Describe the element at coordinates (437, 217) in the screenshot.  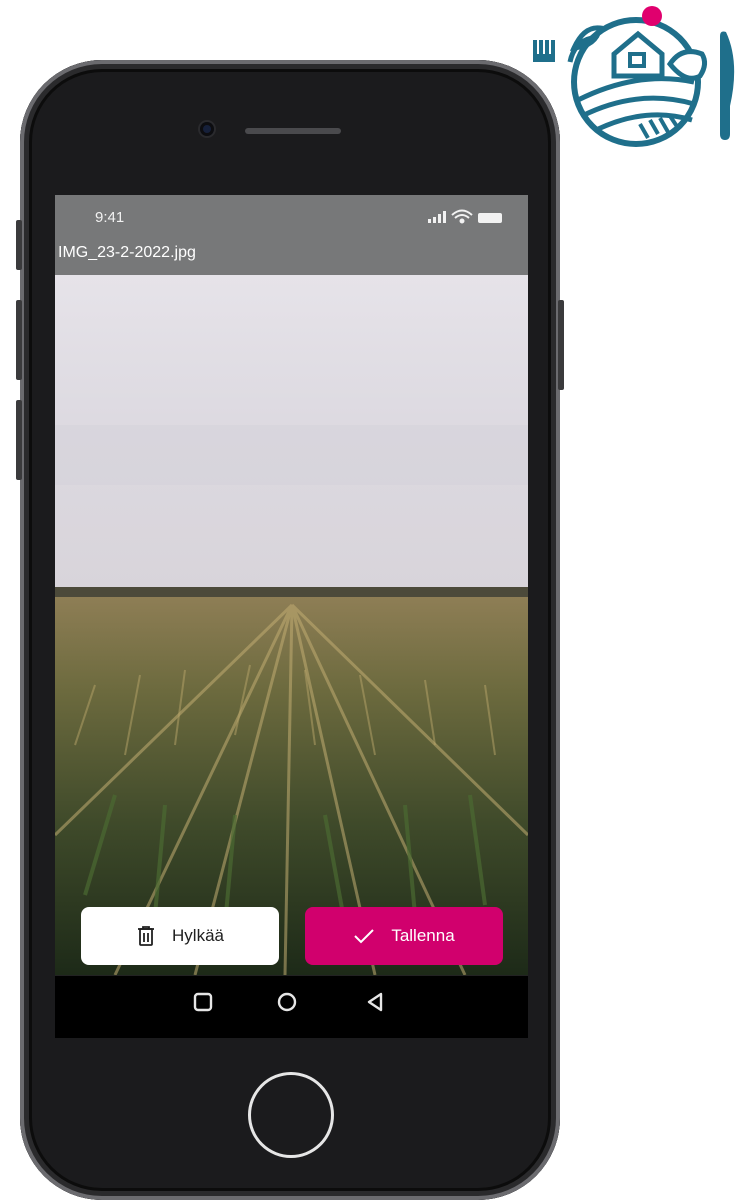
I see `signal-icon` at that location.